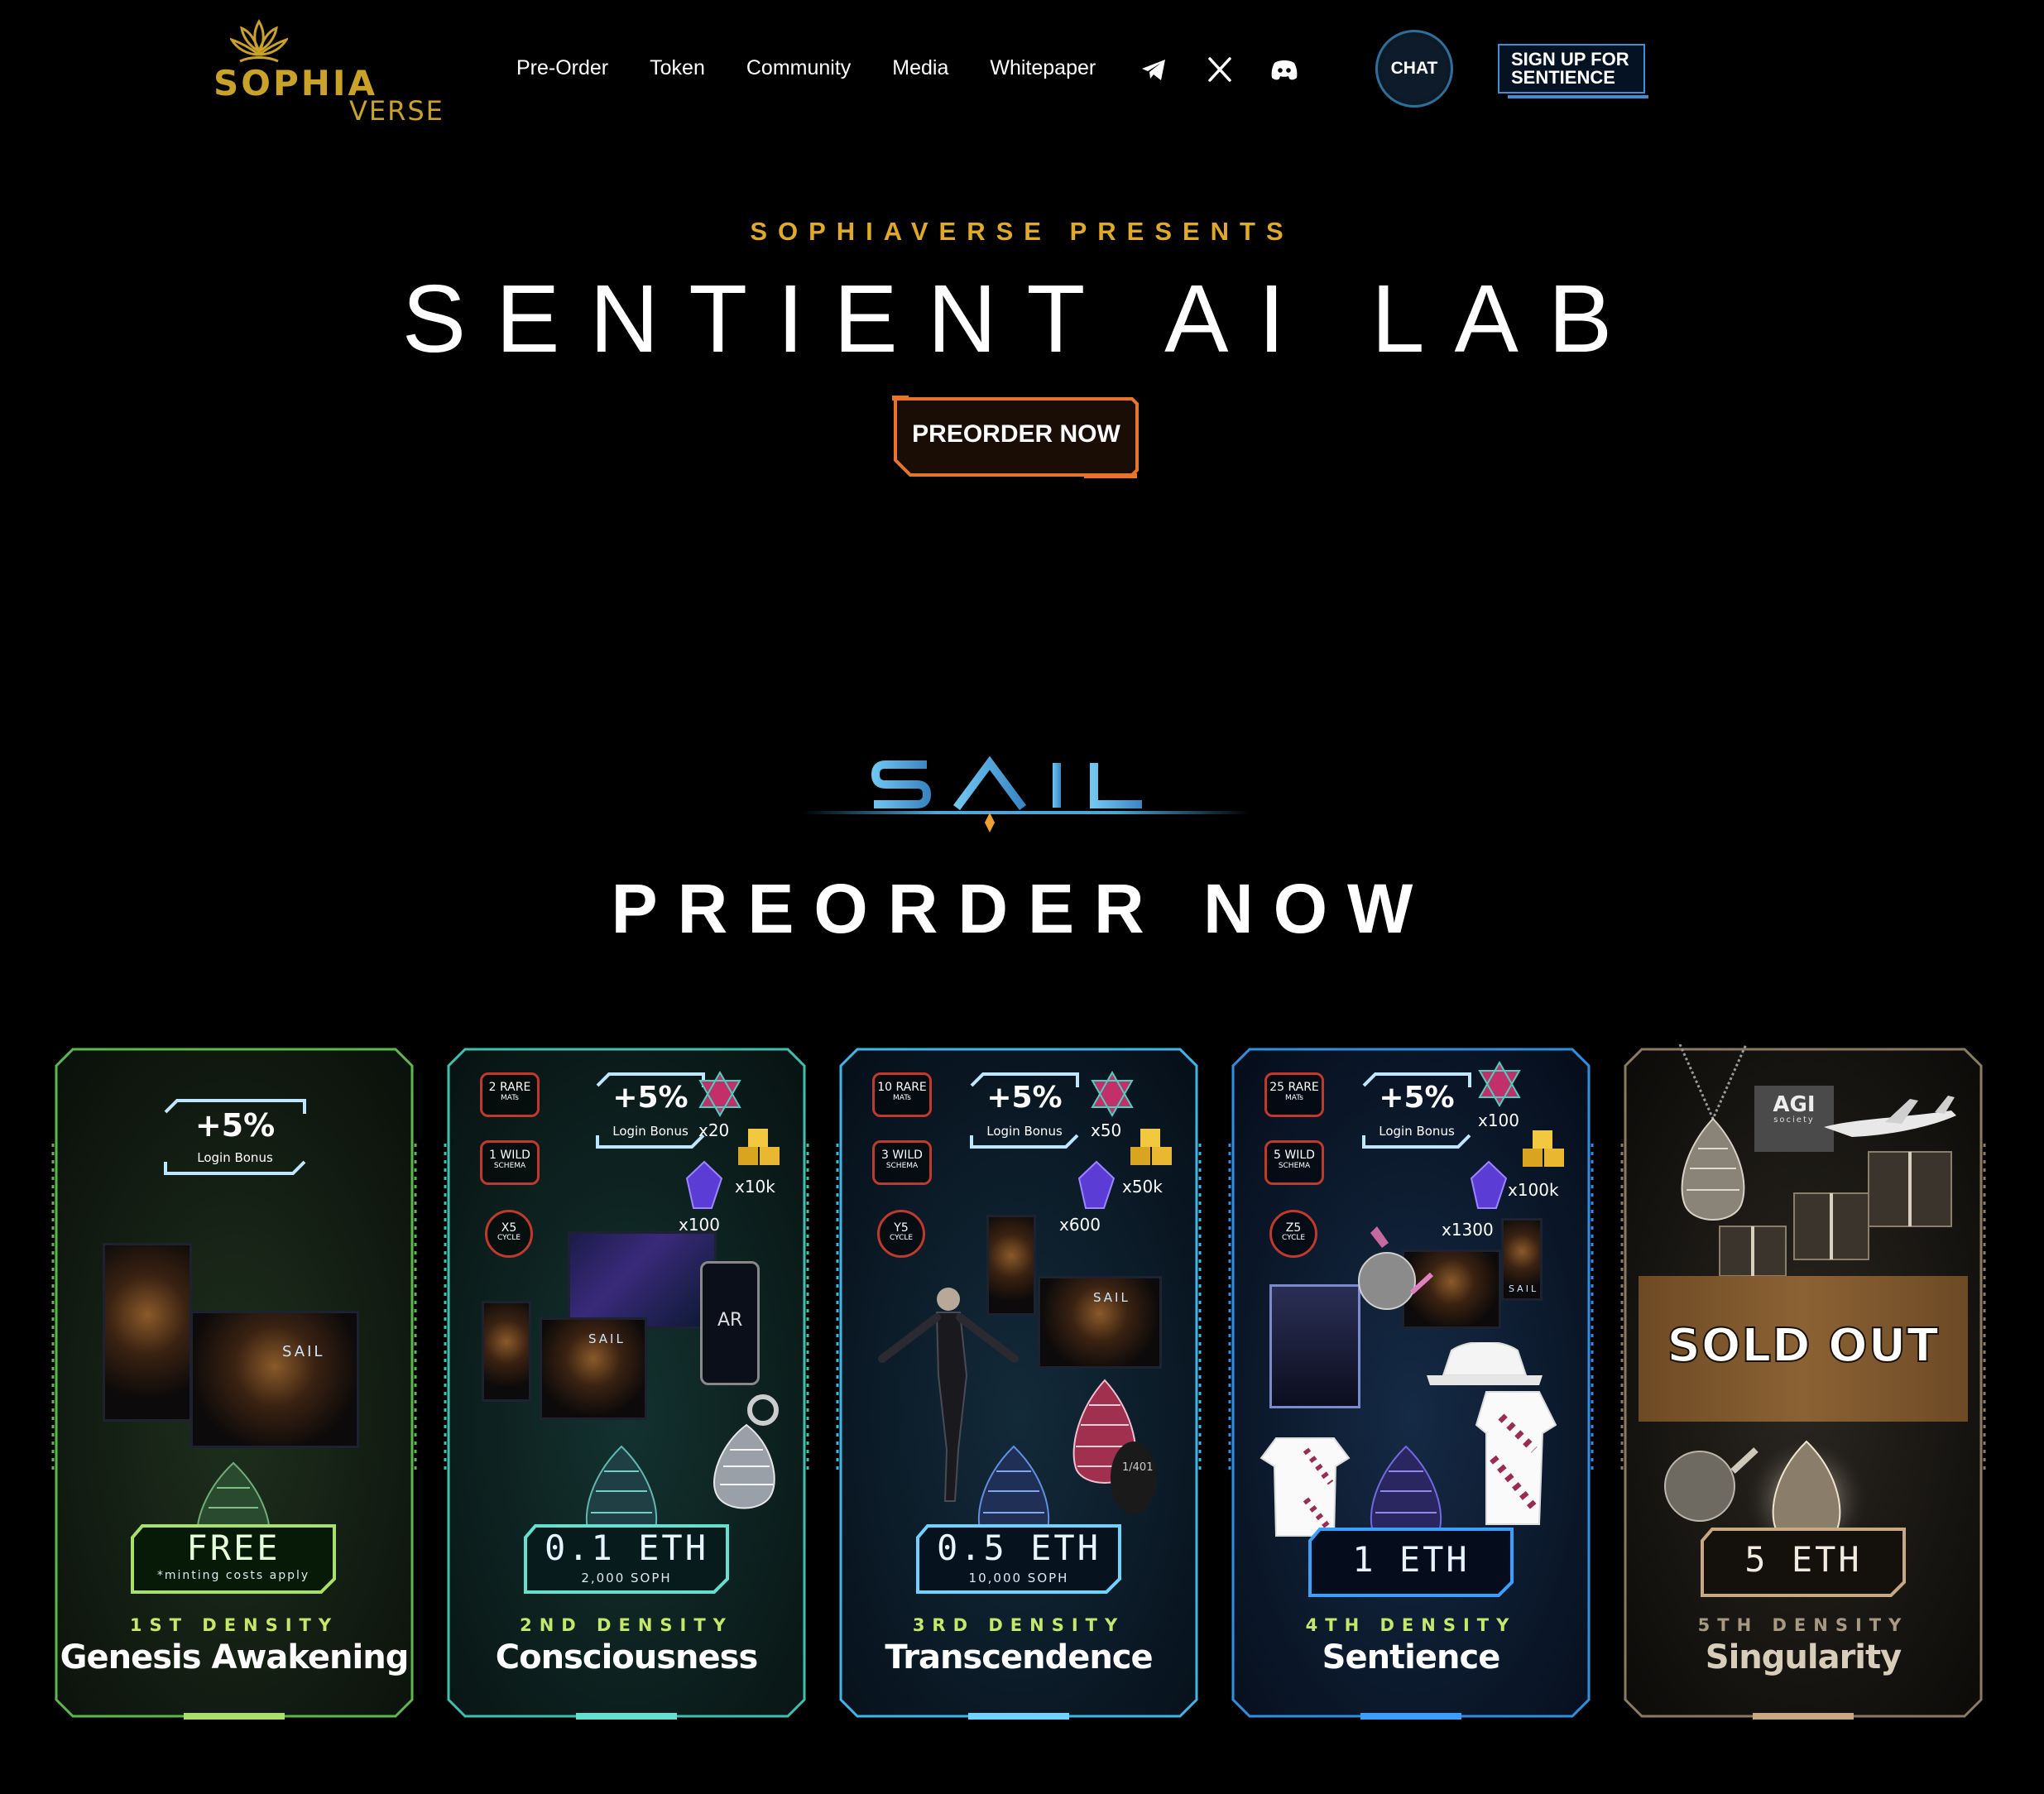 The image size is (2044, 1794). I want to click on rare-mats-badge: 25 RARE MATs, so click(1294, 1094).